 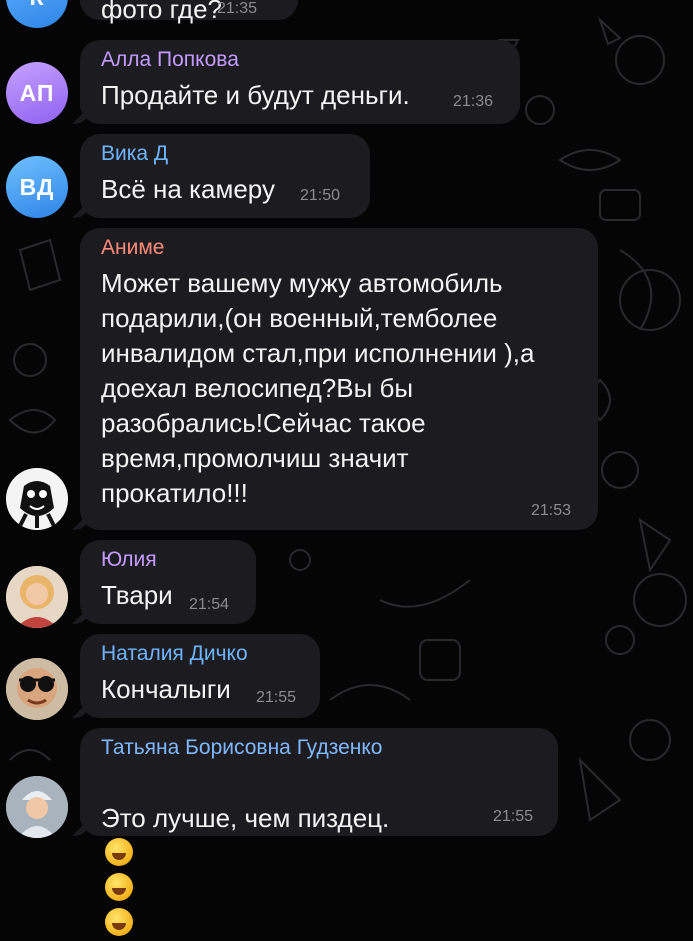 I want to click on message-bubble: Вика Д Всё на камеру 21:50, so click(x=221, y=176).